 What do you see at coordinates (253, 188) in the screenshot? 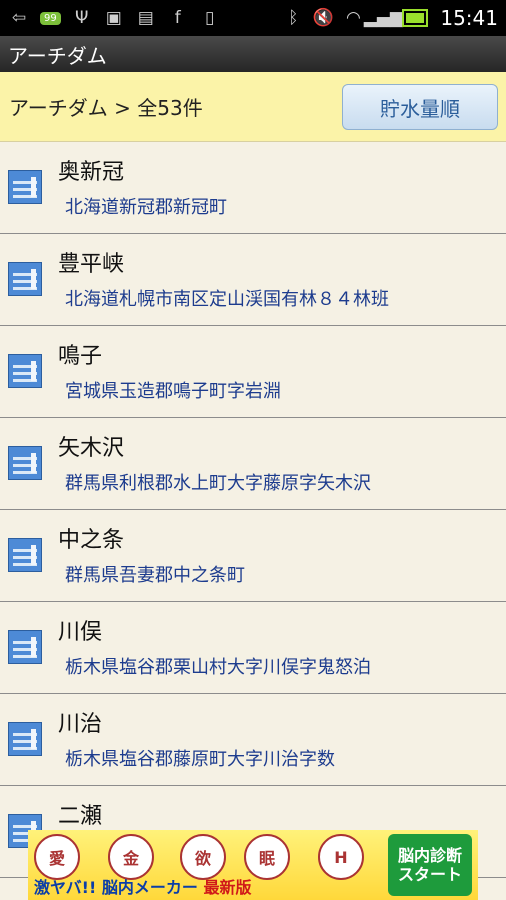
I see `dam-row: 奥新冠 北海道新冠郡新冠町` at bounding box center [253, 188].